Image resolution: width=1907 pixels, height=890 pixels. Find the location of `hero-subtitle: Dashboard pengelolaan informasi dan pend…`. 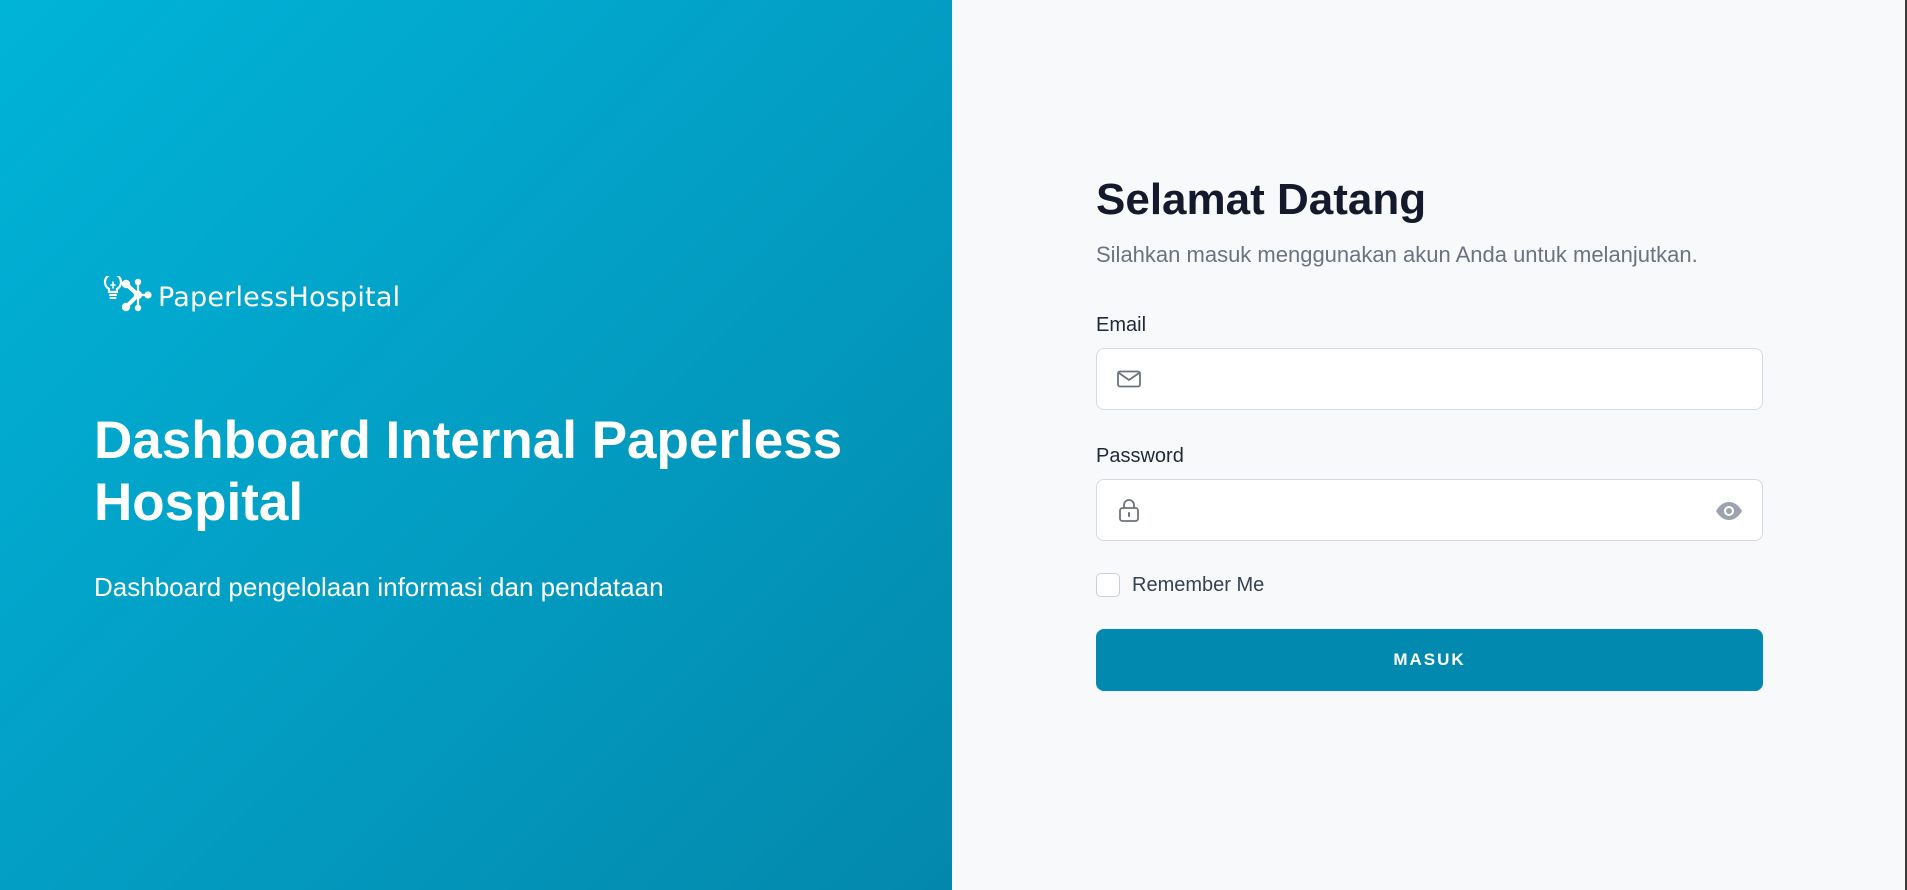

hero-subtitle: Dashboard pengelolaan informasi dan pend… is located at coordinates (379, 587).